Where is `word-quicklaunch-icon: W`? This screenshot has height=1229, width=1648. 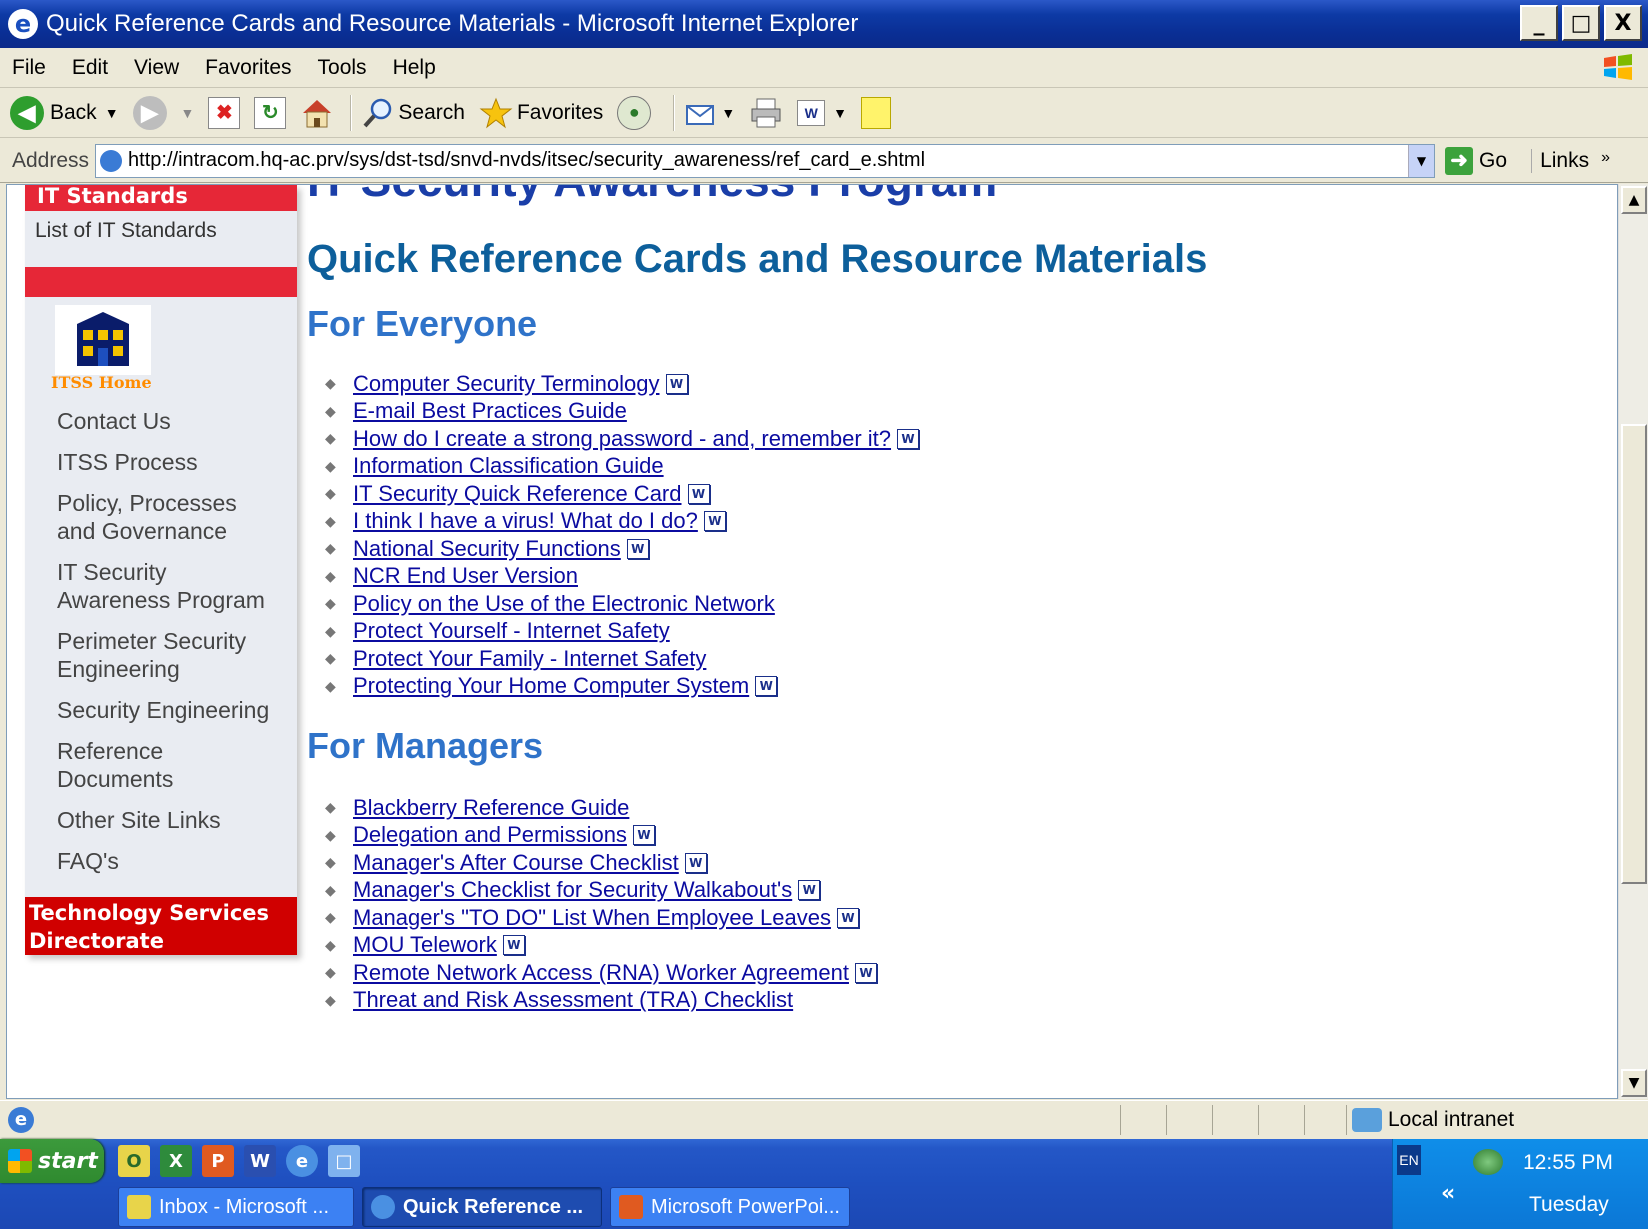
word-quicklaunch-icon: W is located at coordinates (260, 1161).